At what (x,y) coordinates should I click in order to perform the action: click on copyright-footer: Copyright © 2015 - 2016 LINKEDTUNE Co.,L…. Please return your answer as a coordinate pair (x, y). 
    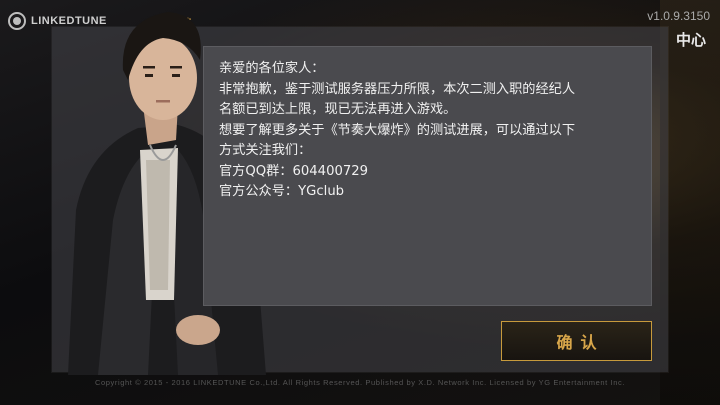
    Looking at the image, I should click on (360, 382).